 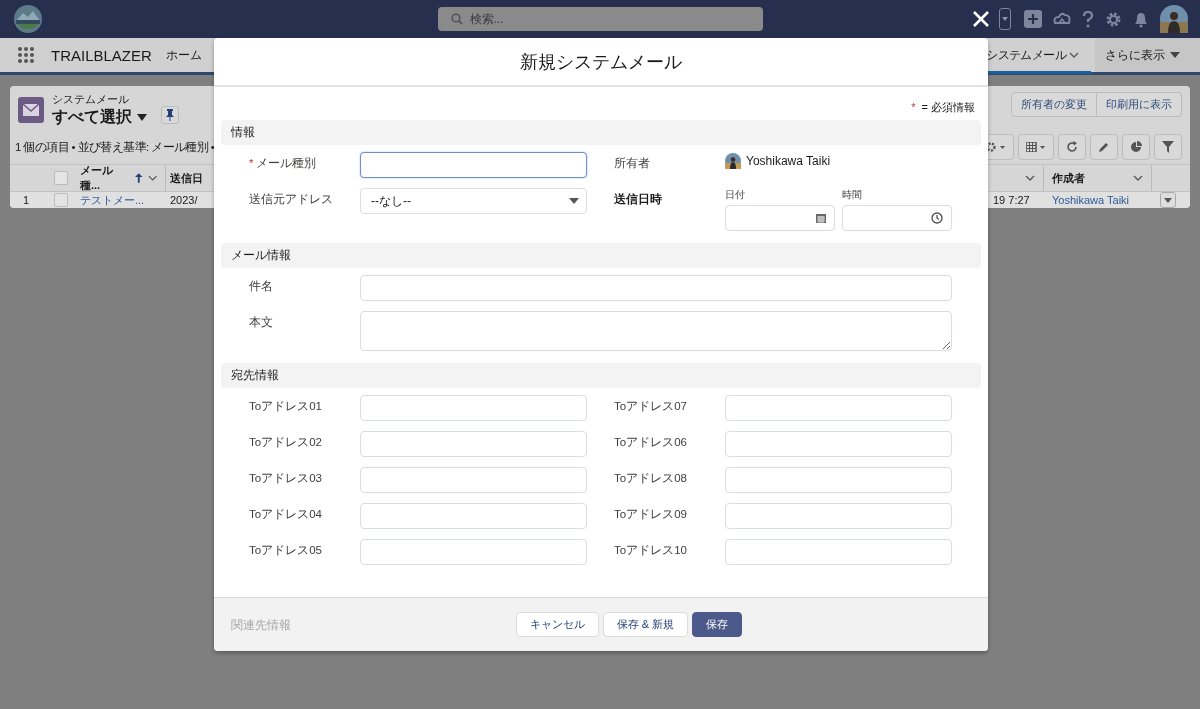 What do you see at coordinates (285, 406) in the screenshot?
I see `field-label: Toアドレス01` at bounding box center [285, 406].